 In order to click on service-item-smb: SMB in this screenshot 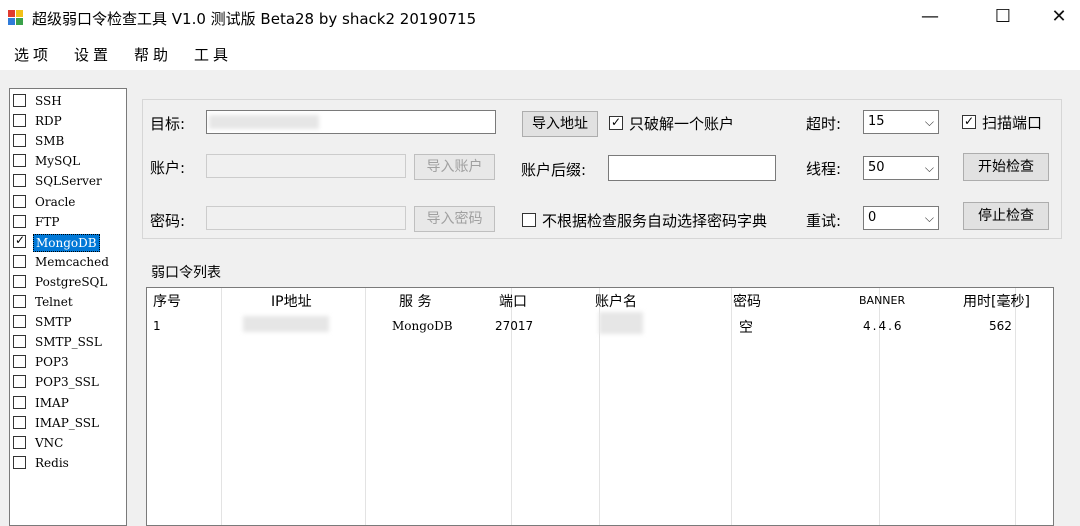, I will do `click(69, 141)`.